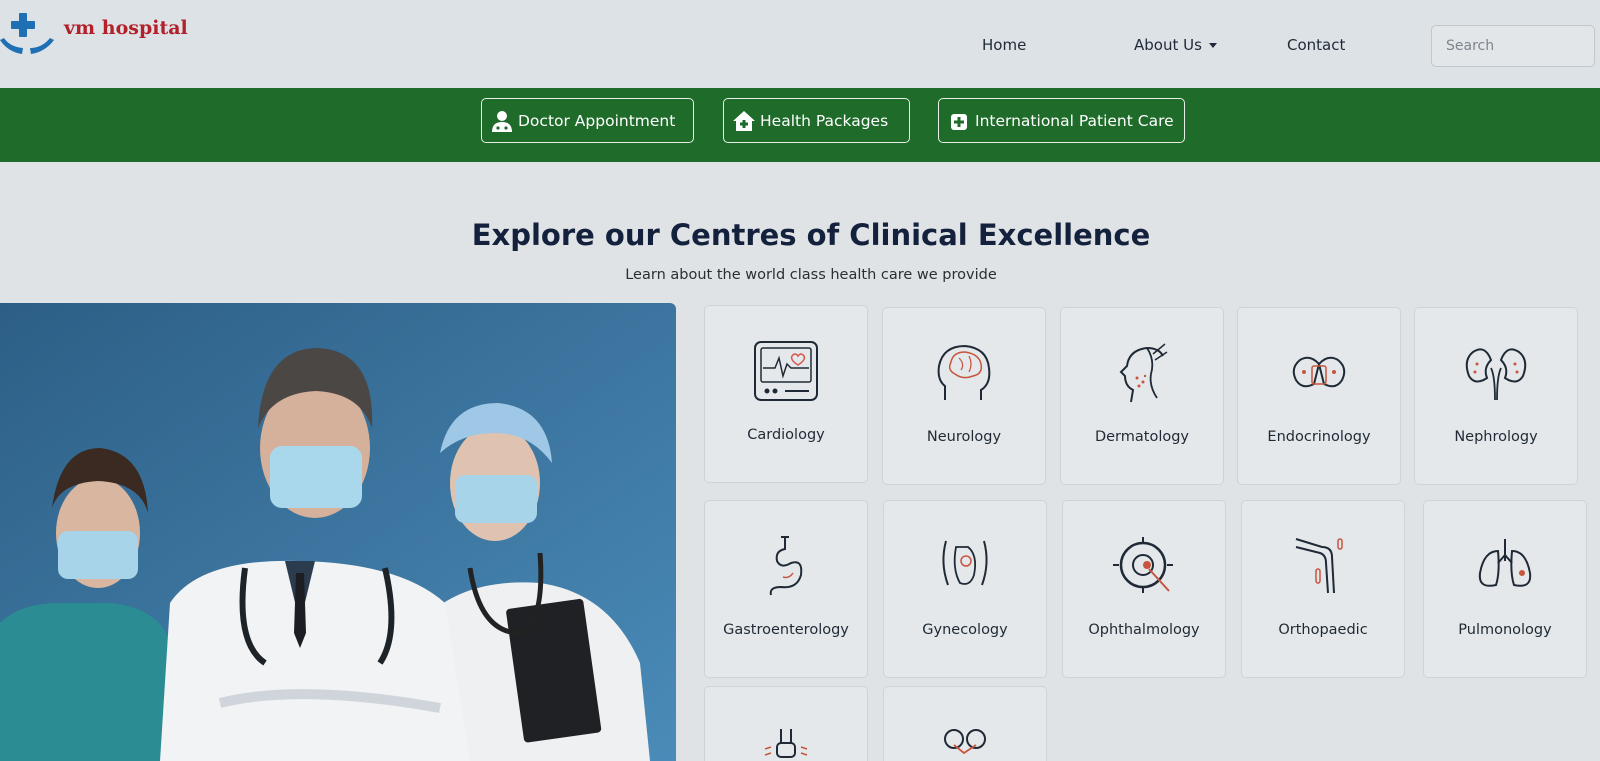 The image size is (1600, 761). What do you see at coordinates (1505, 563) in the screenshot?
I see `lungs-icon` at bounding box center [1505, 563].